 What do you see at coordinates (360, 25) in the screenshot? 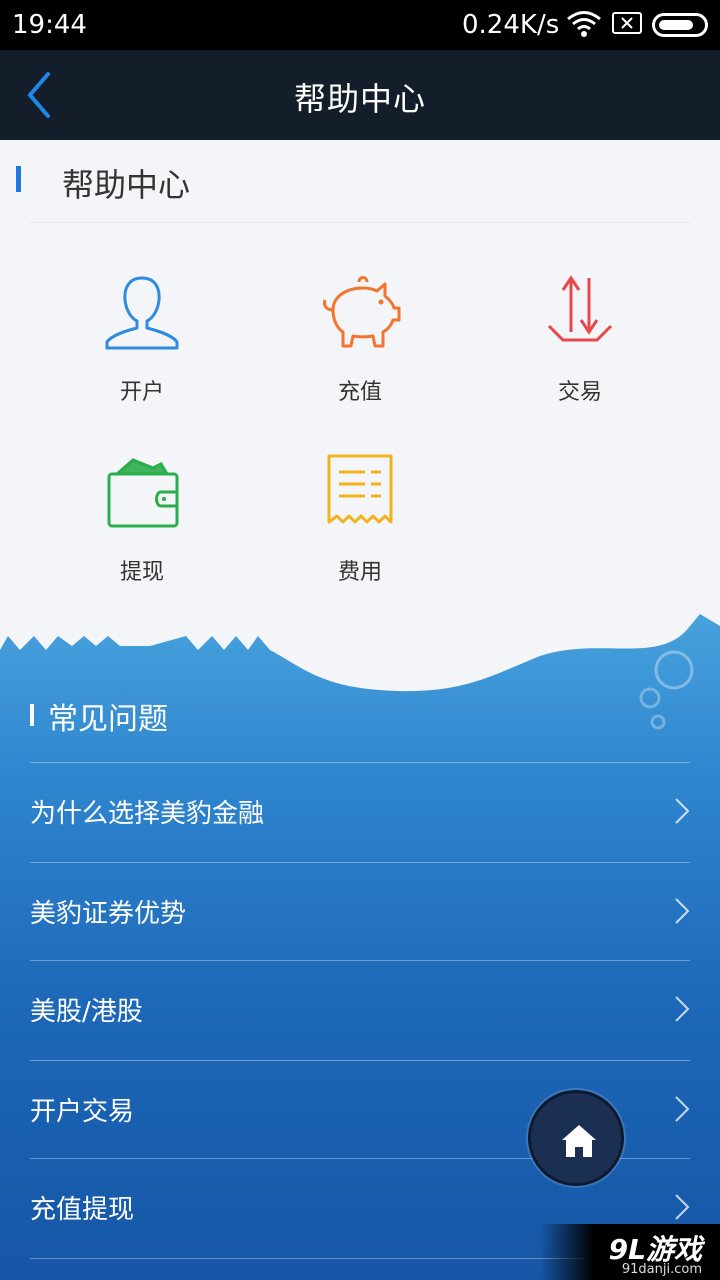
I see `status-bar: 19:44 0.24K/s` at bounding box center [360, 25].